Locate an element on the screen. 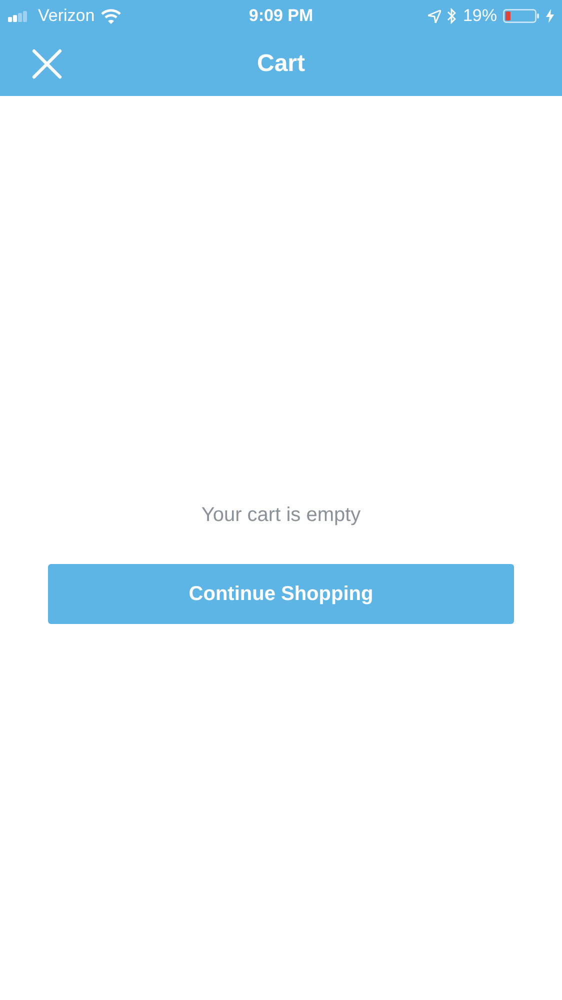  page-title: Cart is located at coordinates (280, 64).